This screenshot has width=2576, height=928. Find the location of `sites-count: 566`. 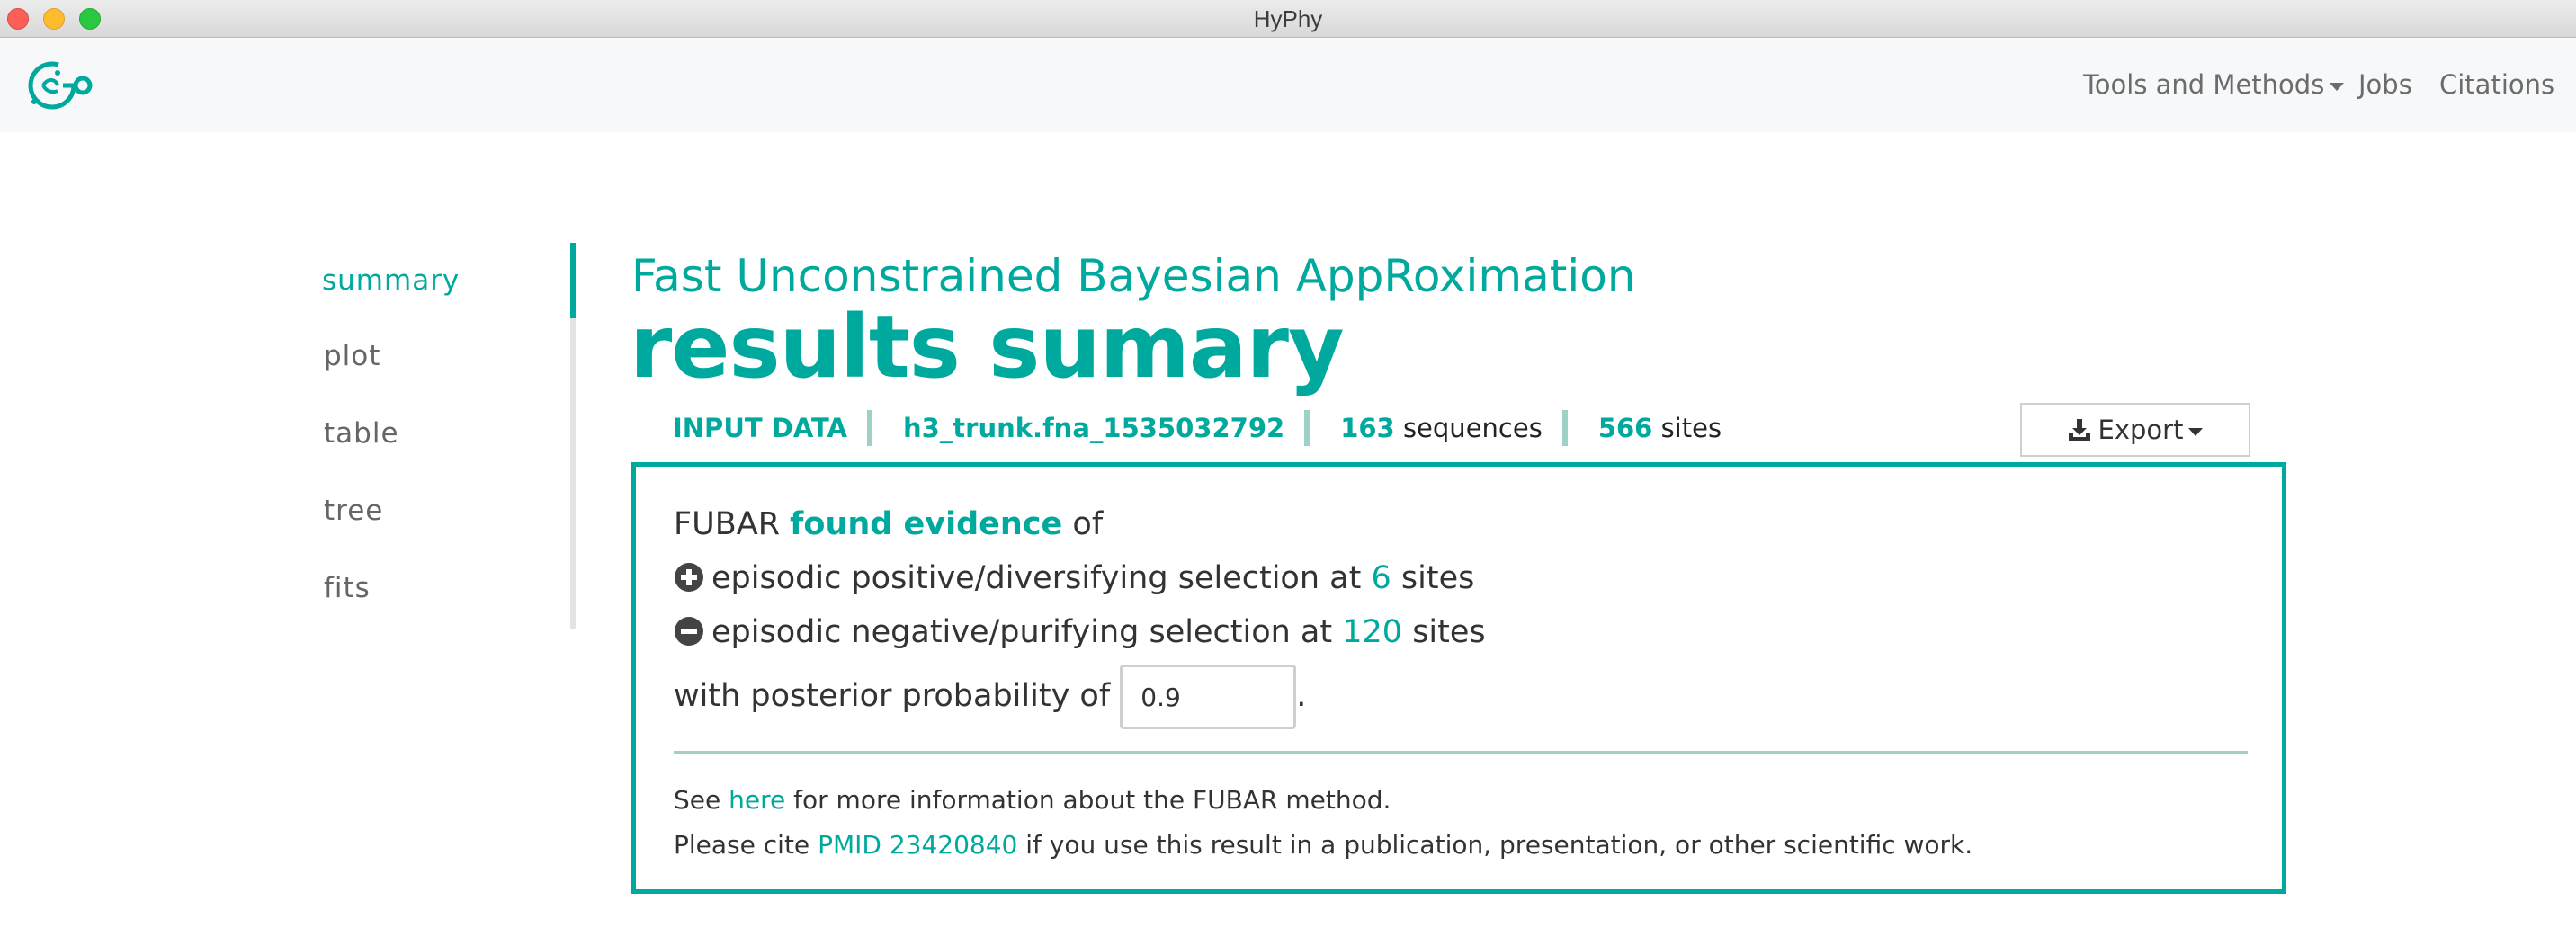

sites-count: 566 is located at coordinates (1625, 428).